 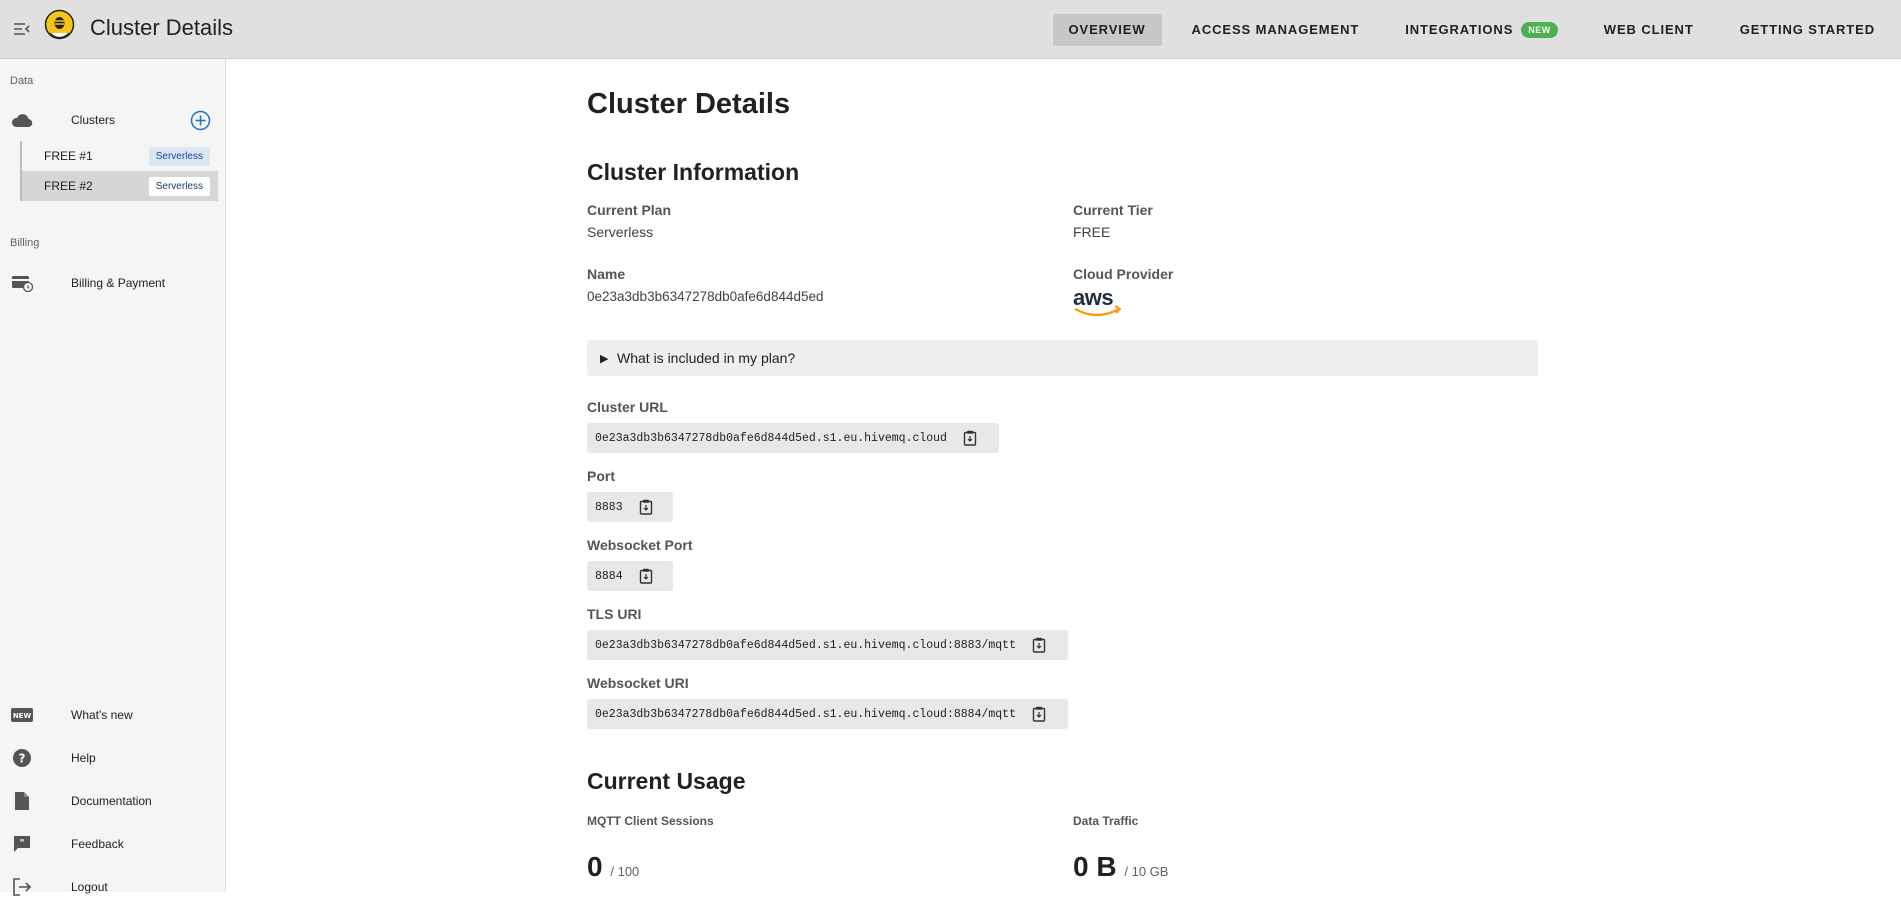 What do you see at coordinates (666, 781) in the screenshot?
I see `current-usage-heading: Current Usage` at bounding box center [666, 781].